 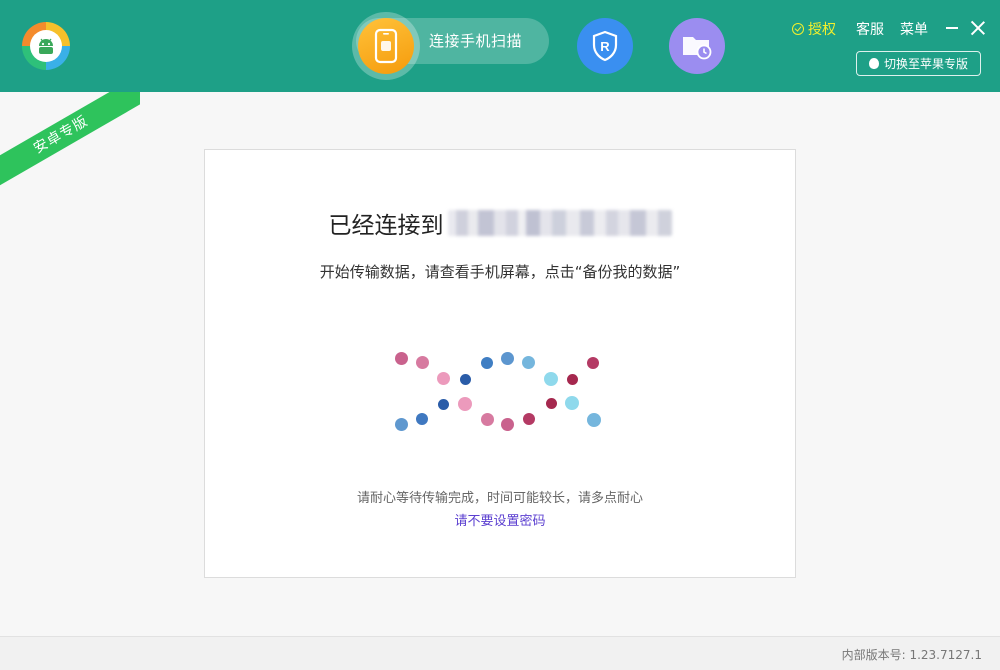 What do you see at coordinates (911, 655) in the screenshot?
I see `version-label: 内部版本号: 1.23.7127.1` at bounding box center [911, 655].